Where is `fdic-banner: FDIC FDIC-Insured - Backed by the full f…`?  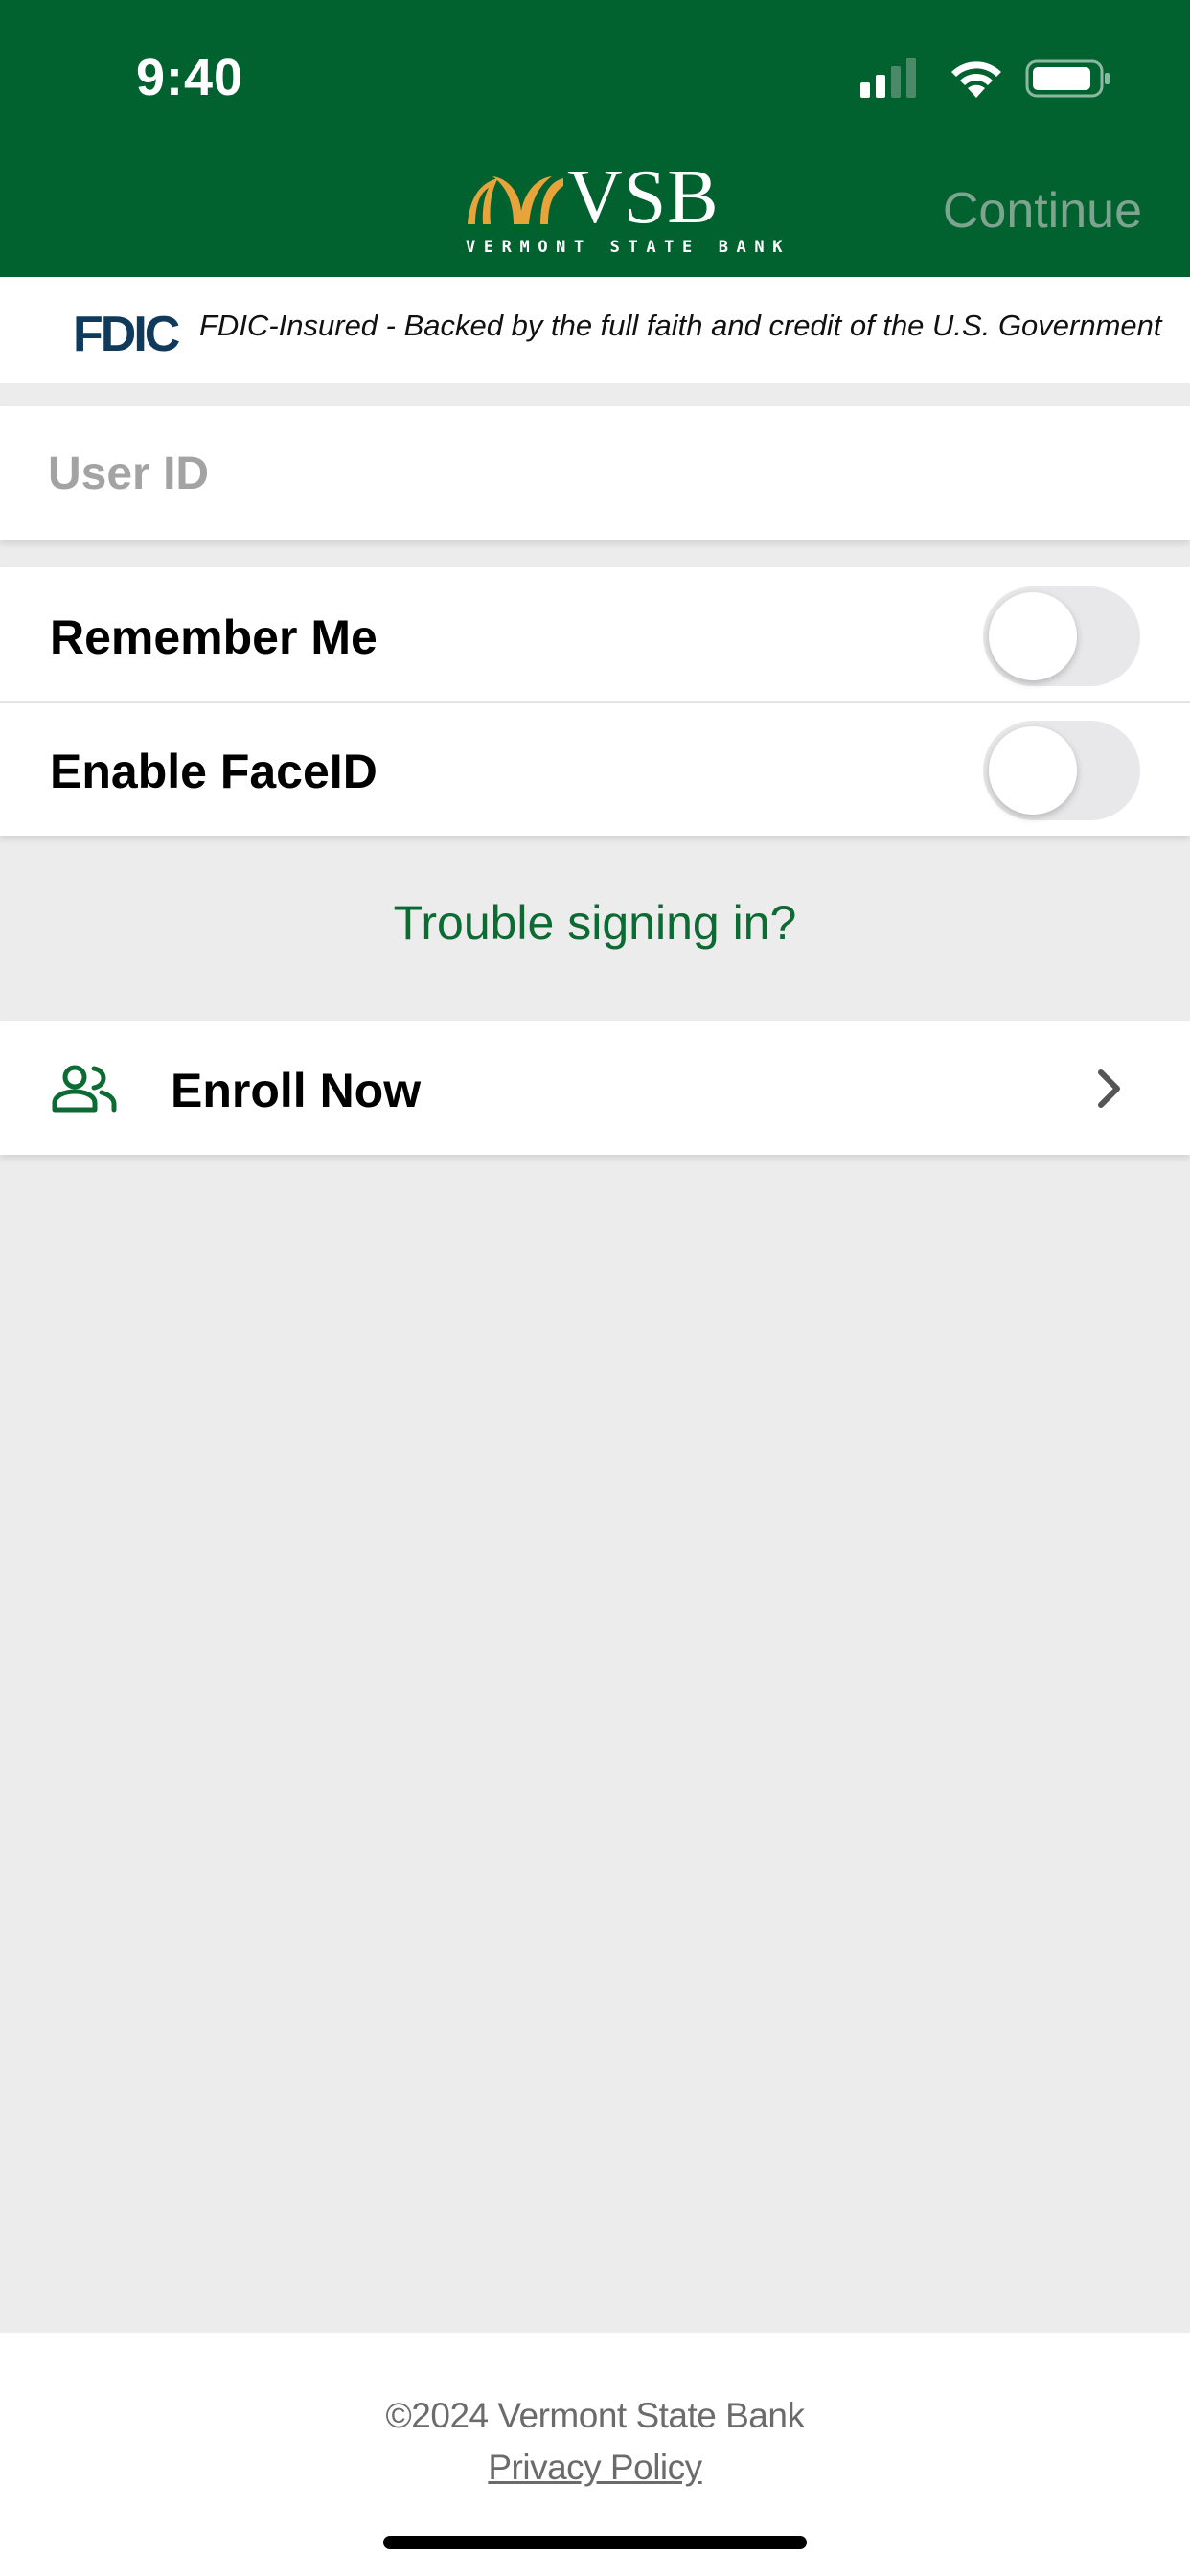
fdic-banner: FDIC FDIC-Insured - Backed by the full f… is located at coordinates (595, 330).